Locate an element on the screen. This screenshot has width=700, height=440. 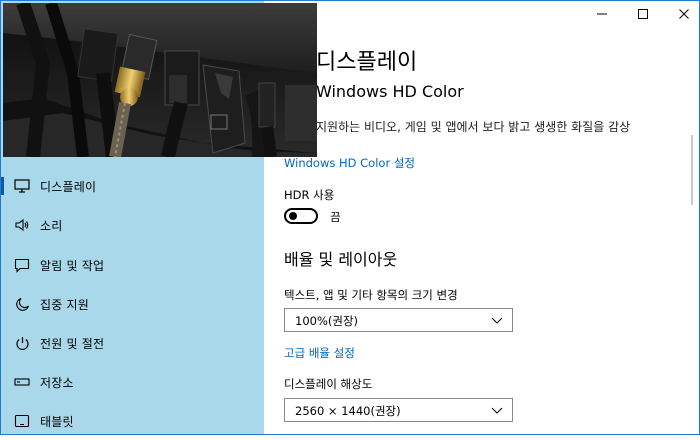
speaker-icon is located at coordinates (22, 225).